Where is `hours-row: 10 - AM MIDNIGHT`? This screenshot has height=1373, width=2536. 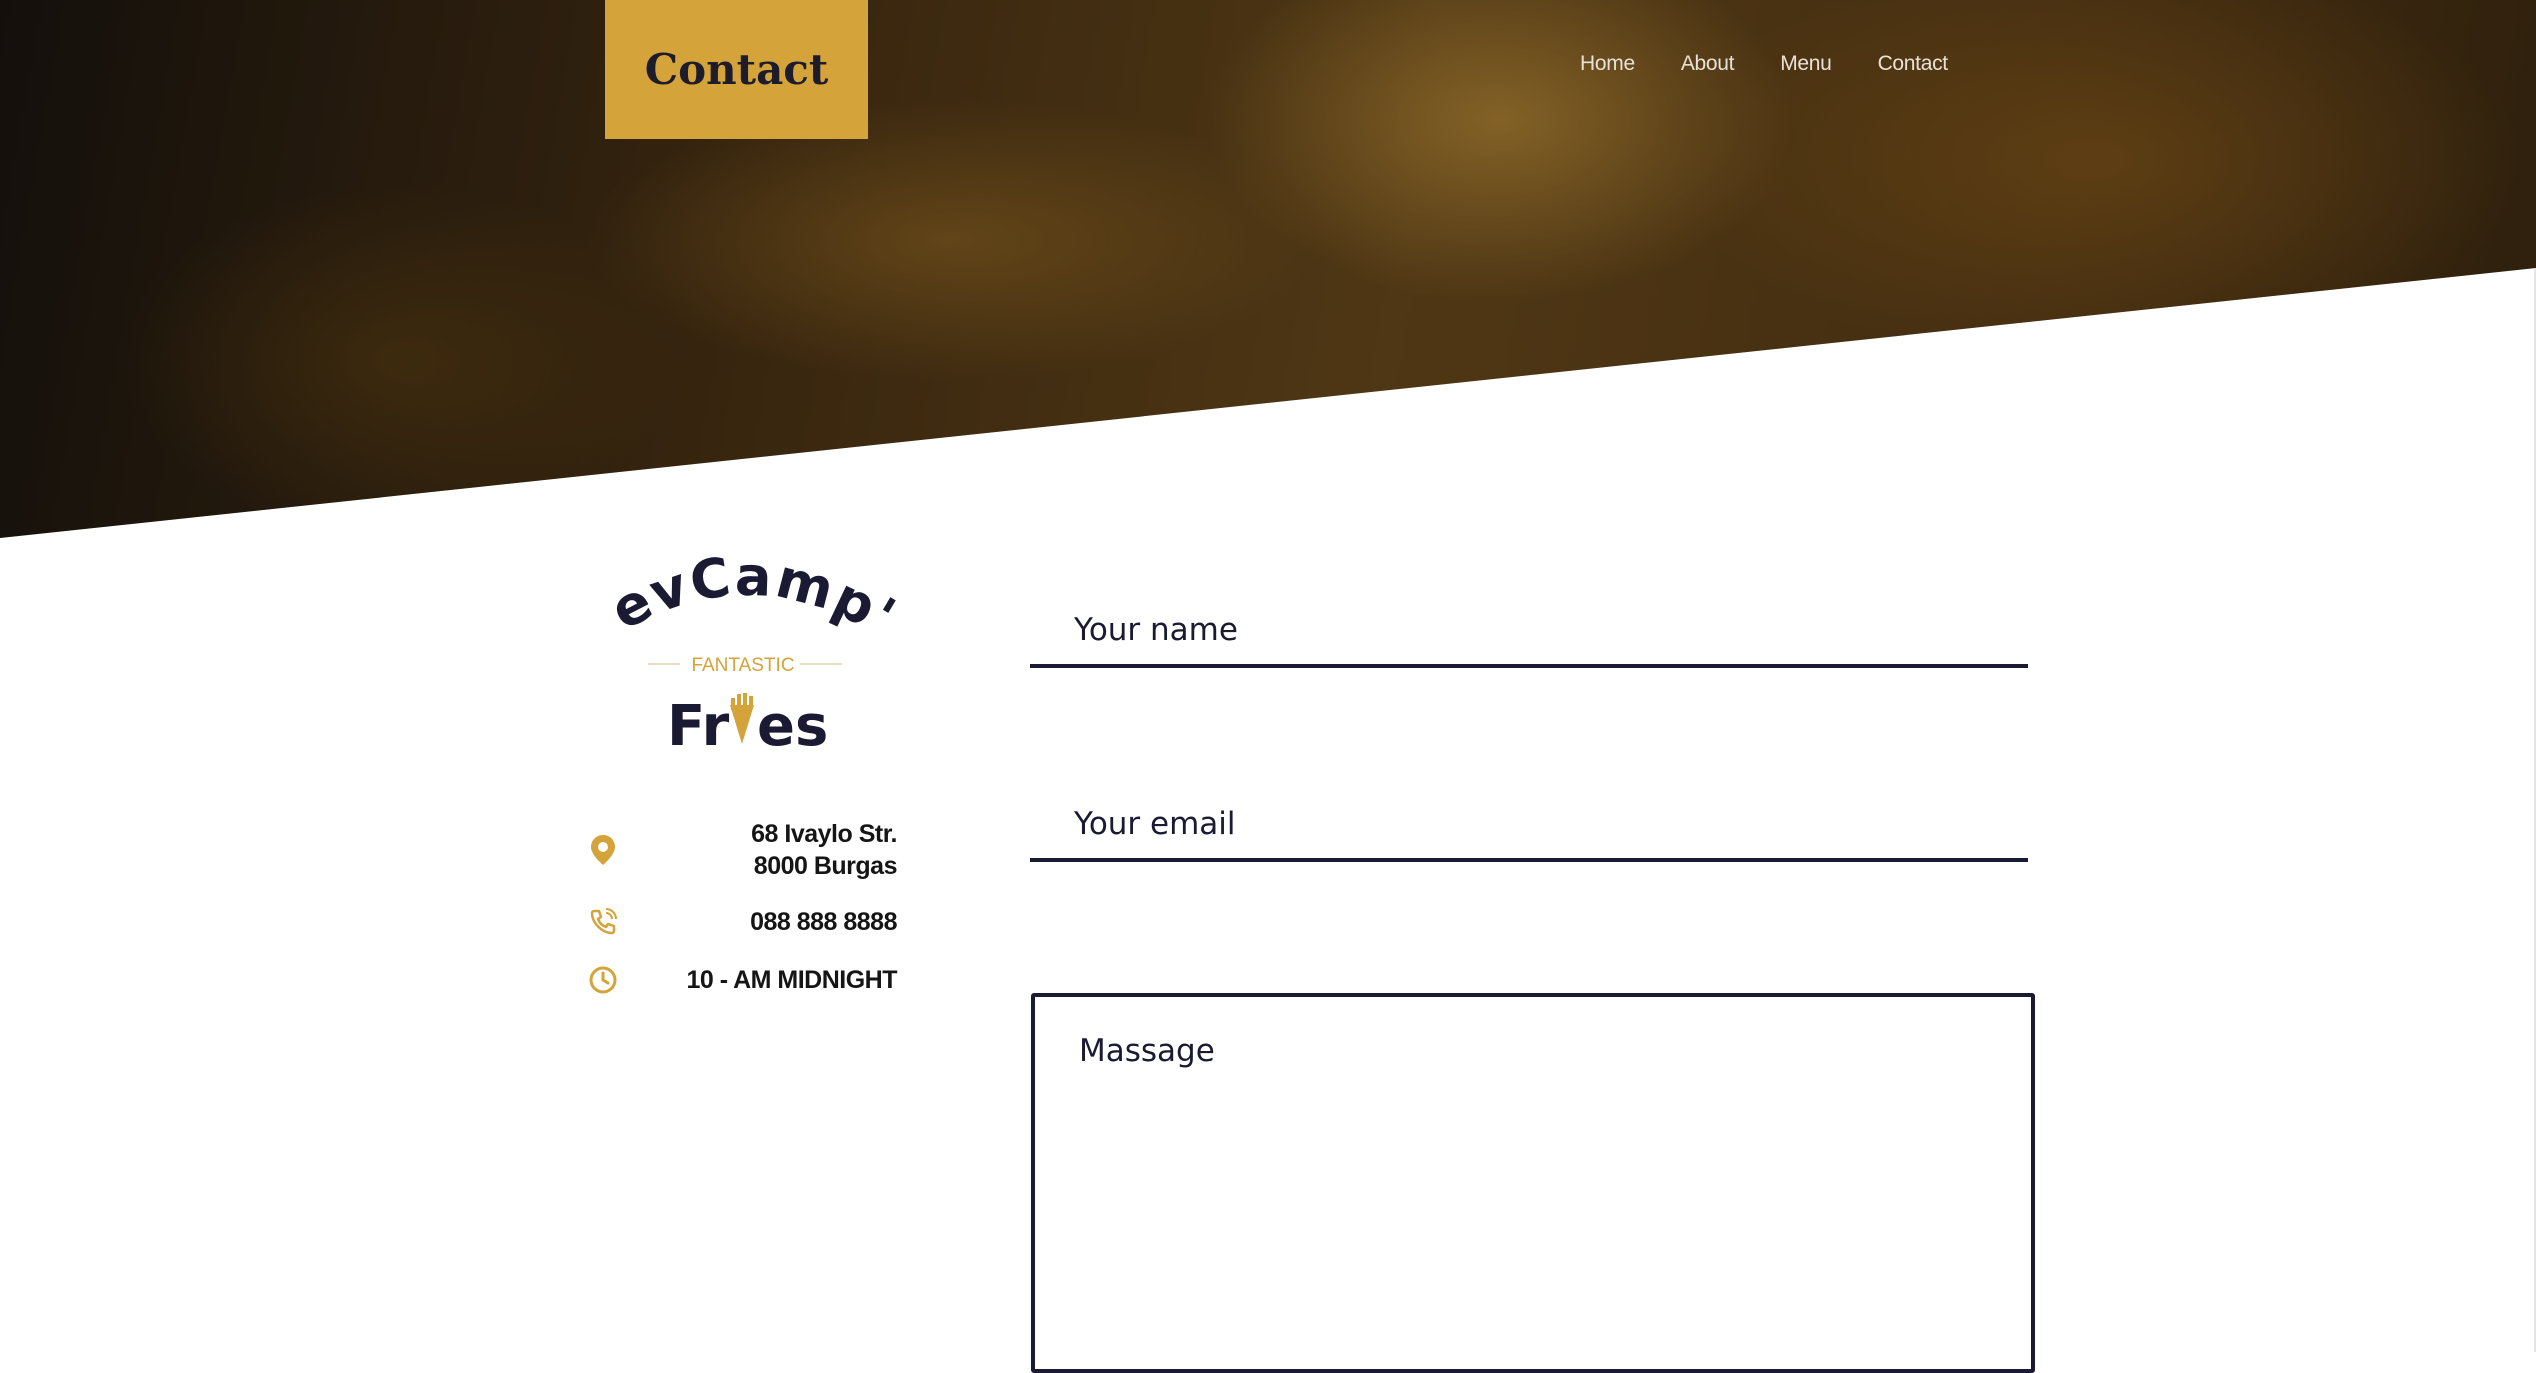 hours-row: 10 - AM MIDNIGHT is located at coordinates (741, 980).